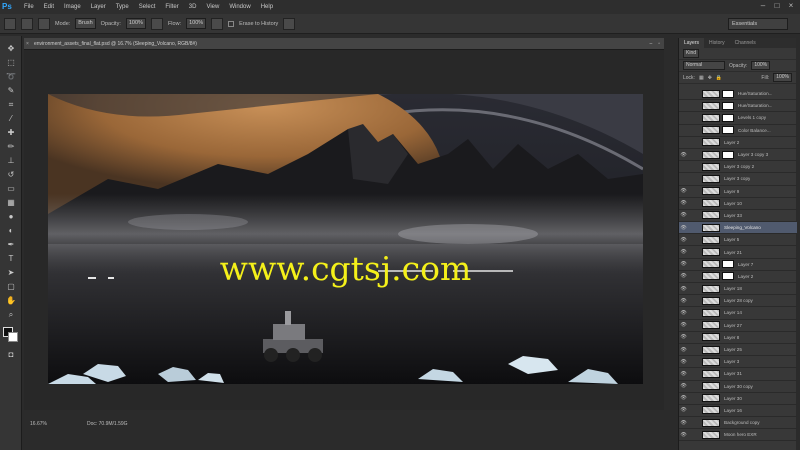 This screenshot has height=450, width=800. I want to click on zoom-level: 16.67%, so click(38, 424).